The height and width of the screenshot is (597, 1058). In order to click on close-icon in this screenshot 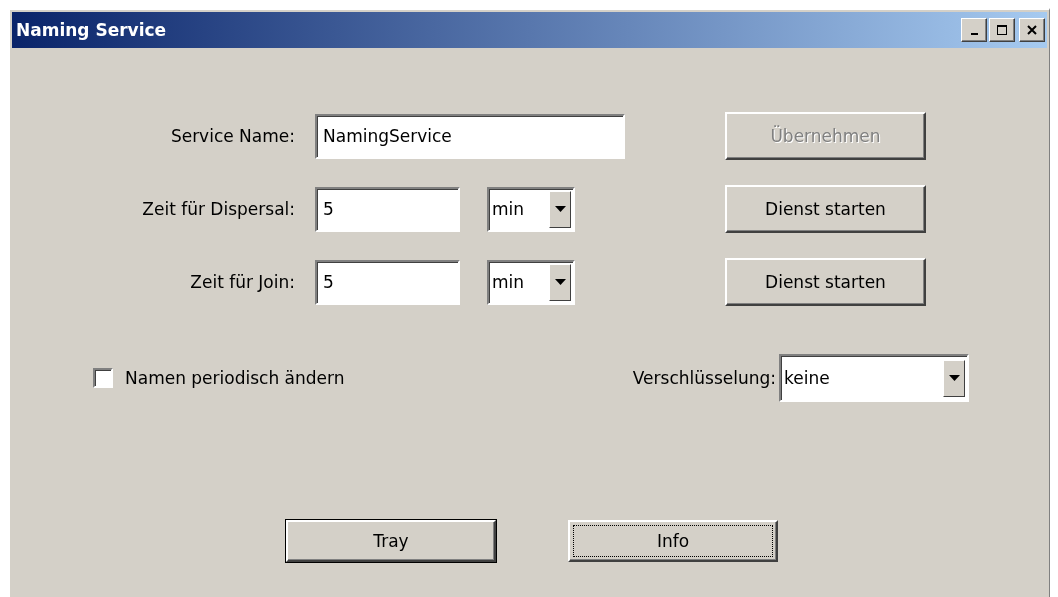, I will do `click(1032, 30)`.